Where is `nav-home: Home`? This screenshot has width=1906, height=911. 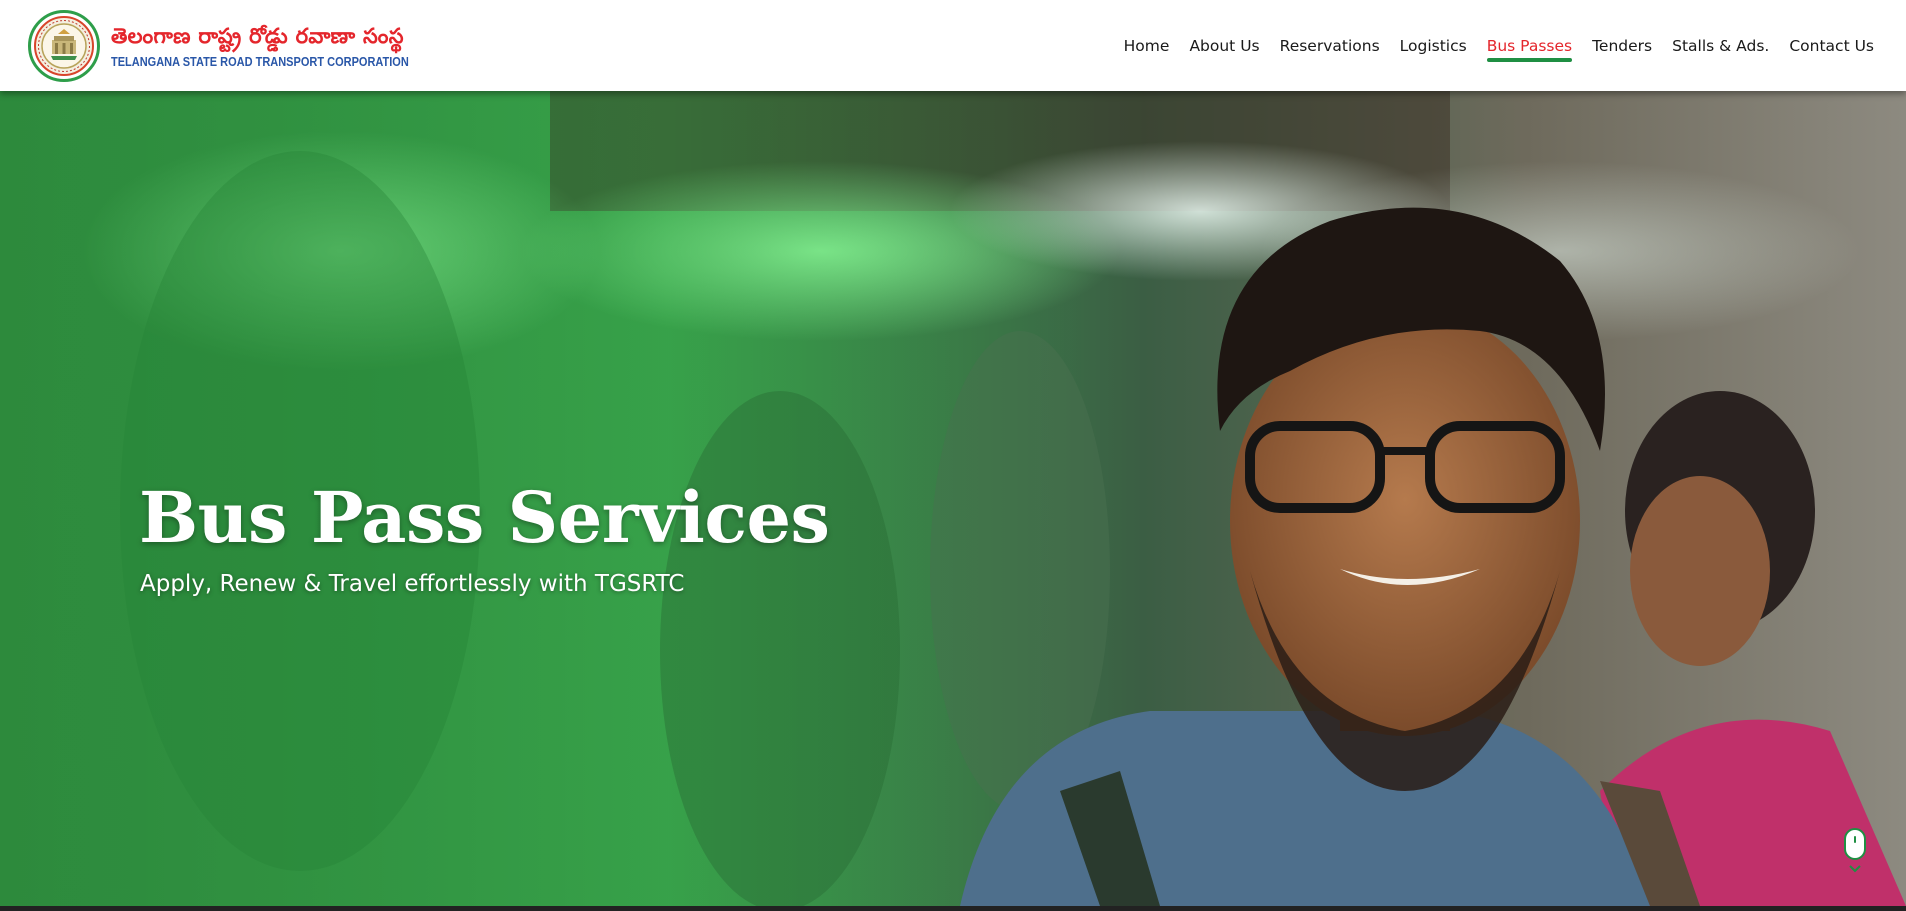
nav-home: Home is located at coordinates (1147, 45).